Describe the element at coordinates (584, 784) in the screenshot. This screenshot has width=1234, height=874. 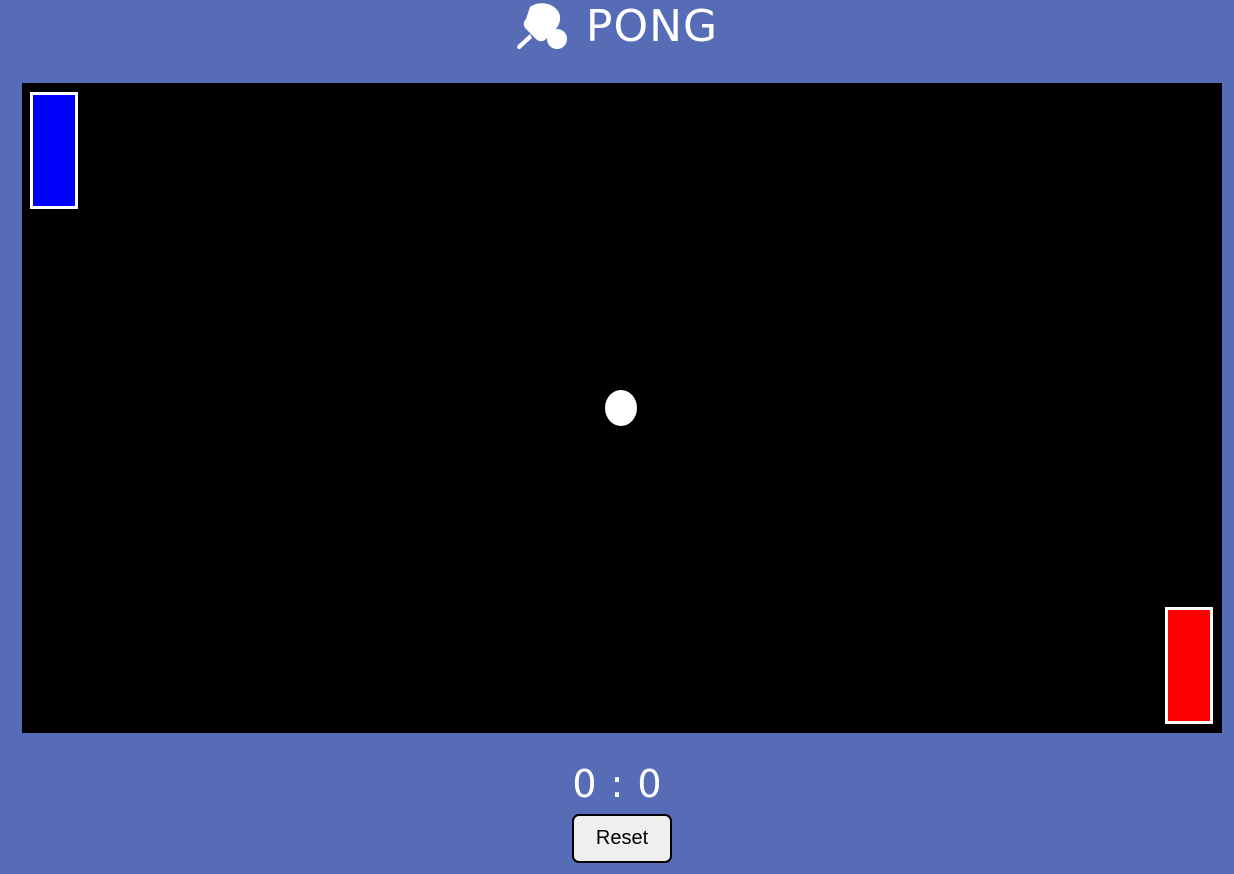
I see `left-score: 0` at that location.